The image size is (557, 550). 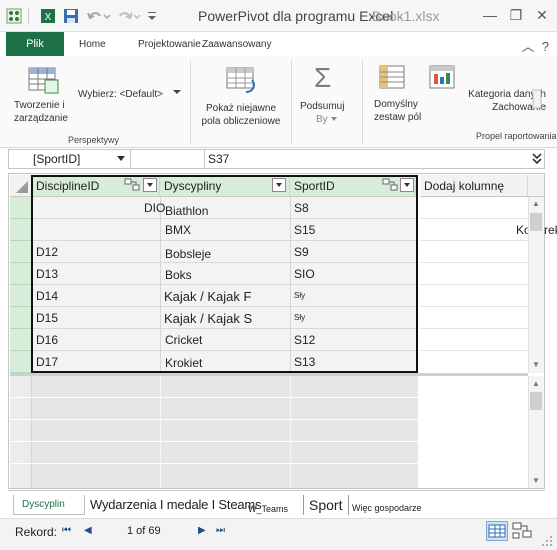 I want to click on diagram-view-icon, so click(x=522, y=530).